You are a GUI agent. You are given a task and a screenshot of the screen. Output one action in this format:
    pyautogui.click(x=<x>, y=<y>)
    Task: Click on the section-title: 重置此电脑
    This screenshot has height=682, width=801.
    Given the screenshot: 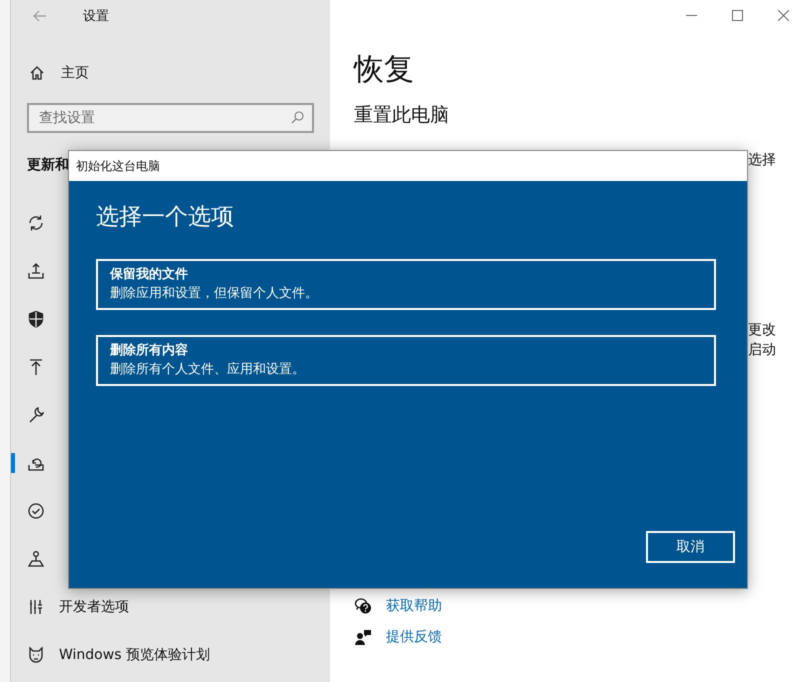 What is the action you would take?
    pyautogui.click(x=402, y=115)
    